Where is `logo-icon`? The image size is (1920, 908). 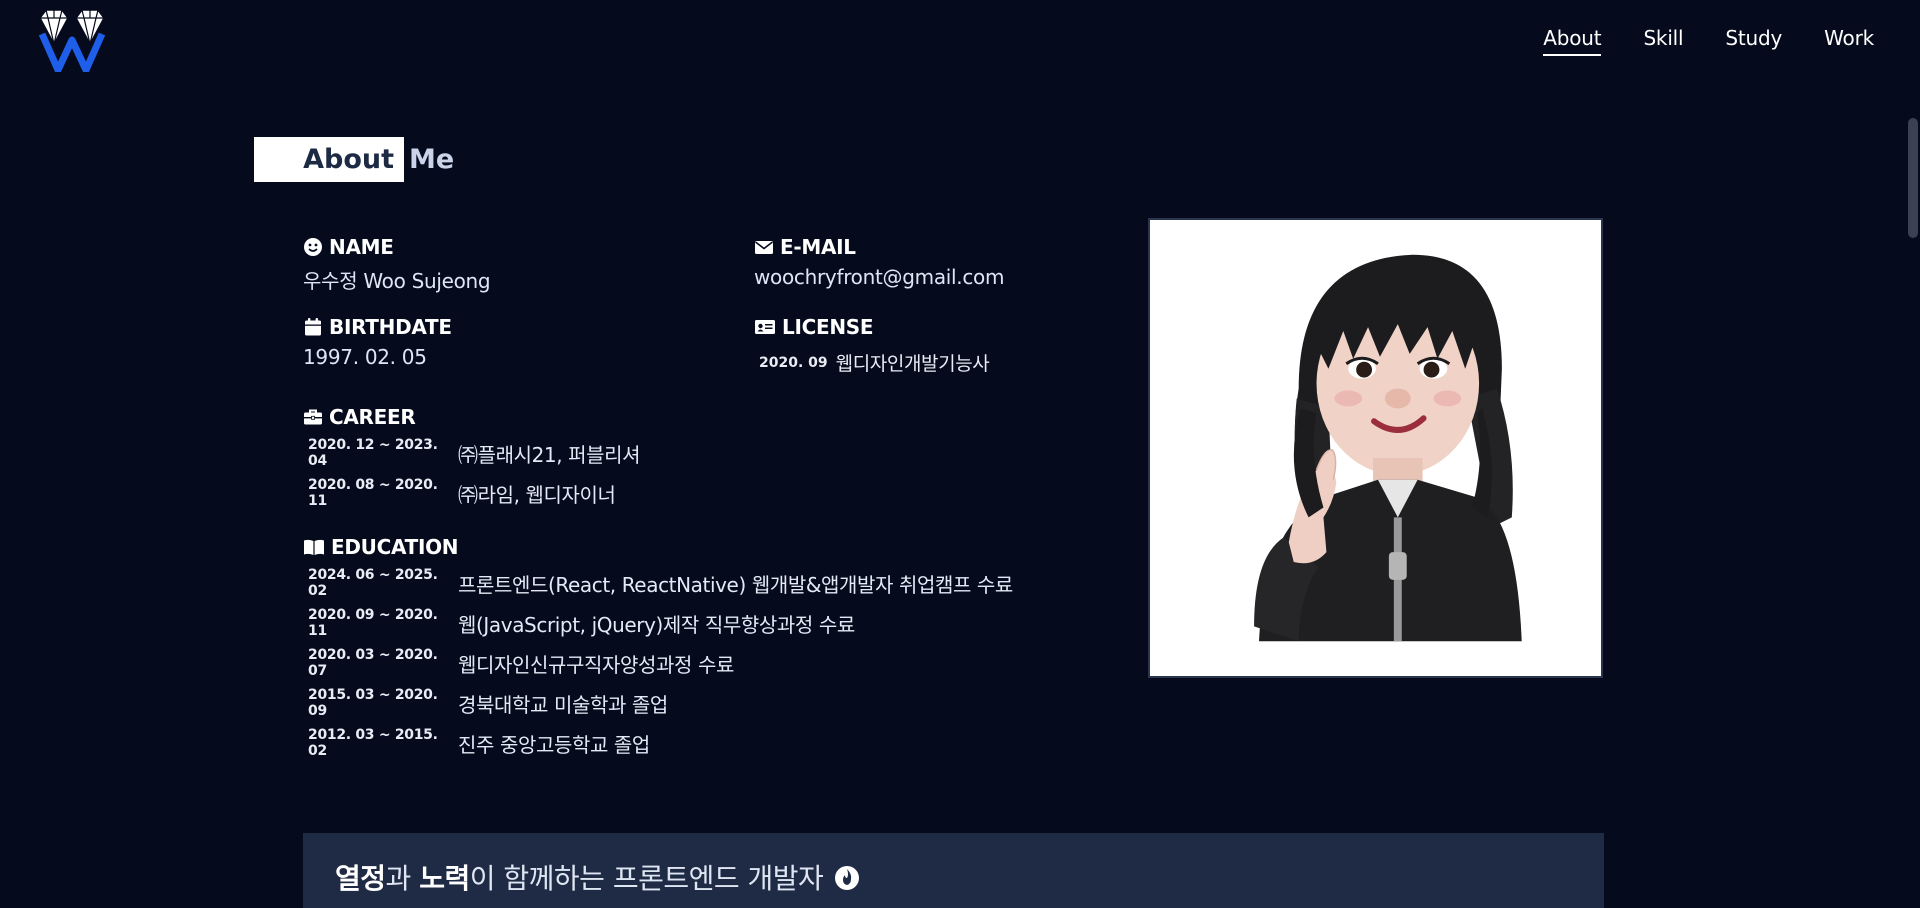
logo-icon is located at coordinates (72, 39).